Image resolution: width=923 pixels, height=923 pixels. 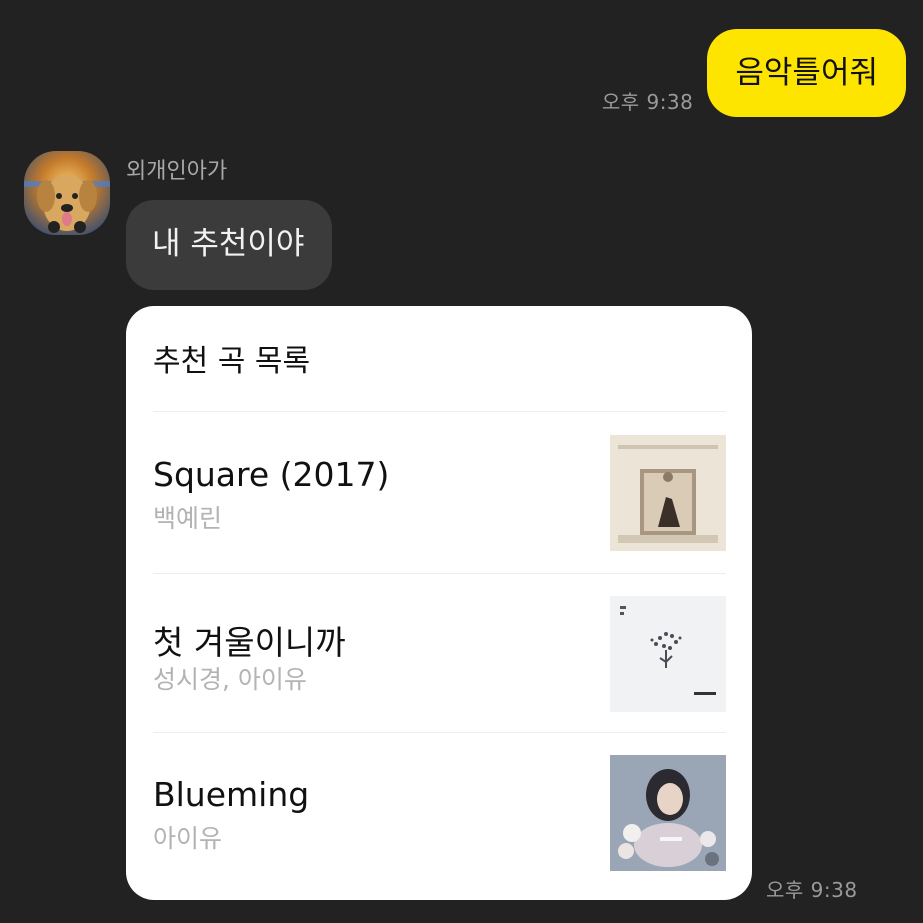 What do you see at coordinates (188, 838) in the screenshot?
I see `song-artist: 아이유` at bounding box center [188, 838].